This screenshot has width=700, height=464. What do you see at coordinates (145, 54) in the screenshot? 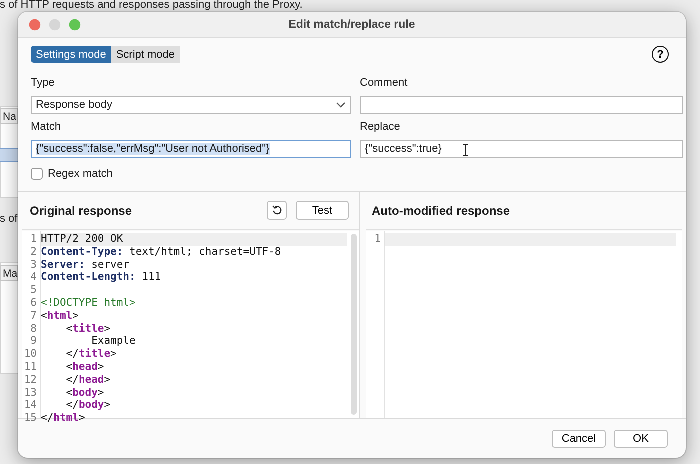
I see `mode-tab: Script mode` at bounding box center [145, 54].